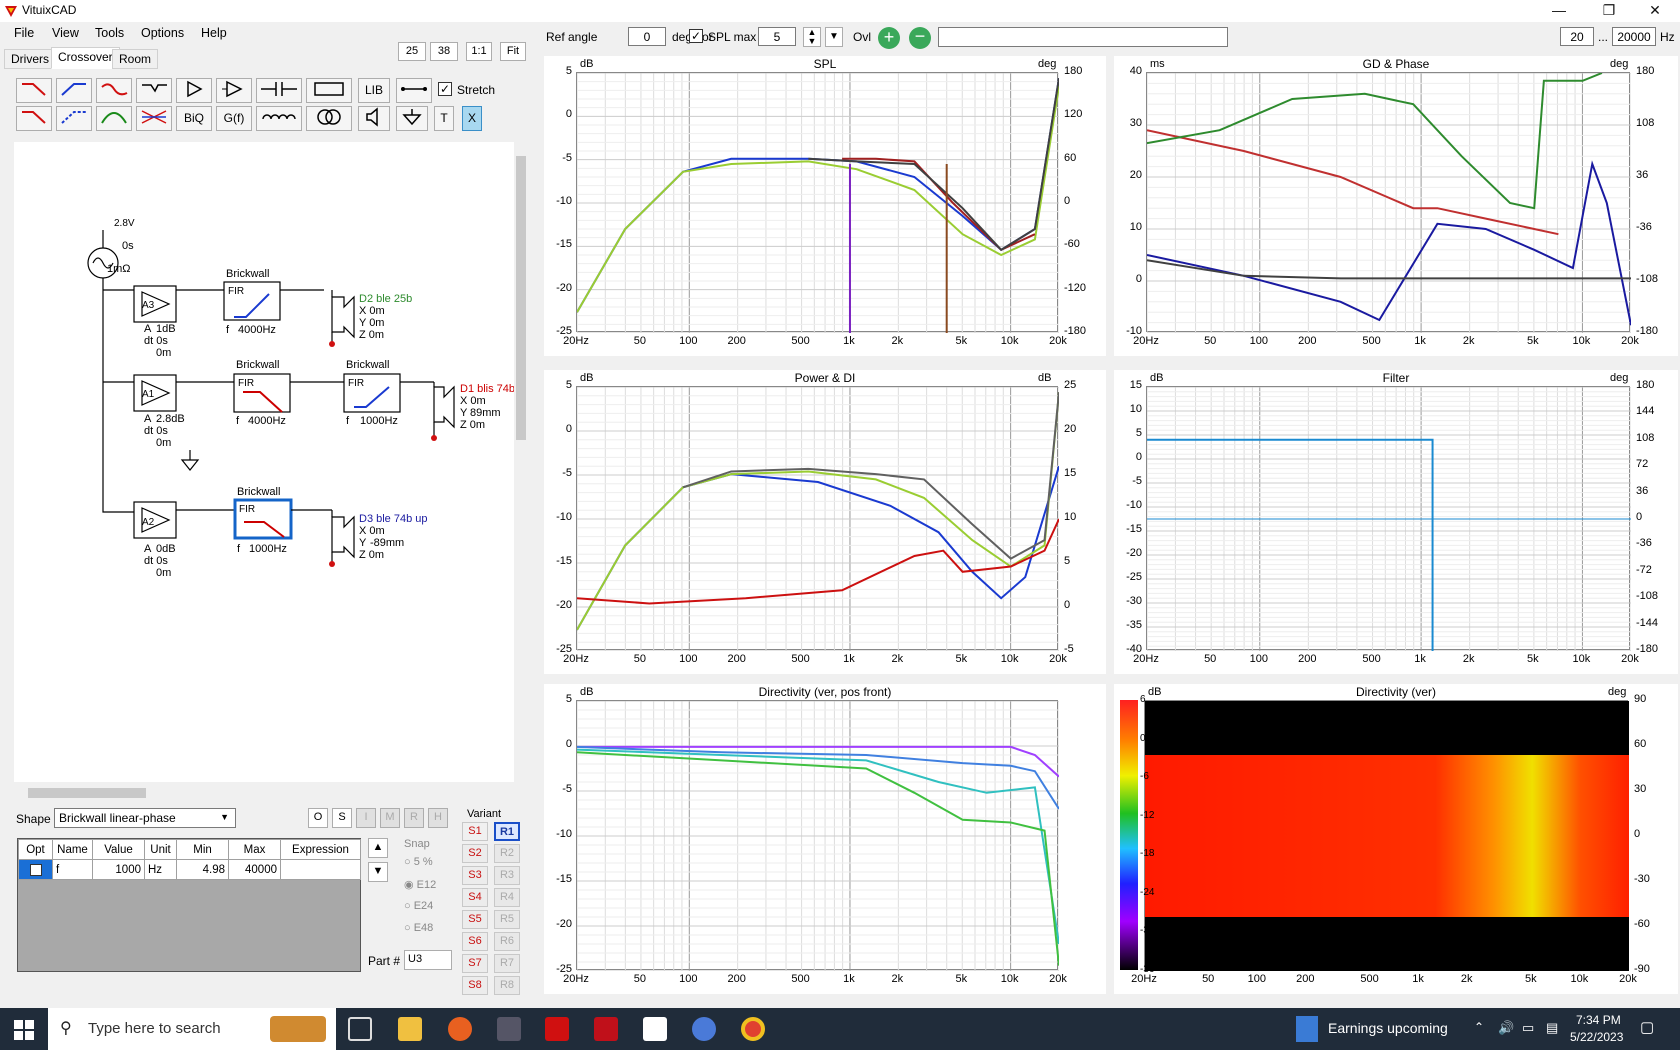 This screenshot has width=1680, height=1050. I want to click on ground-button, so click(412, 118).